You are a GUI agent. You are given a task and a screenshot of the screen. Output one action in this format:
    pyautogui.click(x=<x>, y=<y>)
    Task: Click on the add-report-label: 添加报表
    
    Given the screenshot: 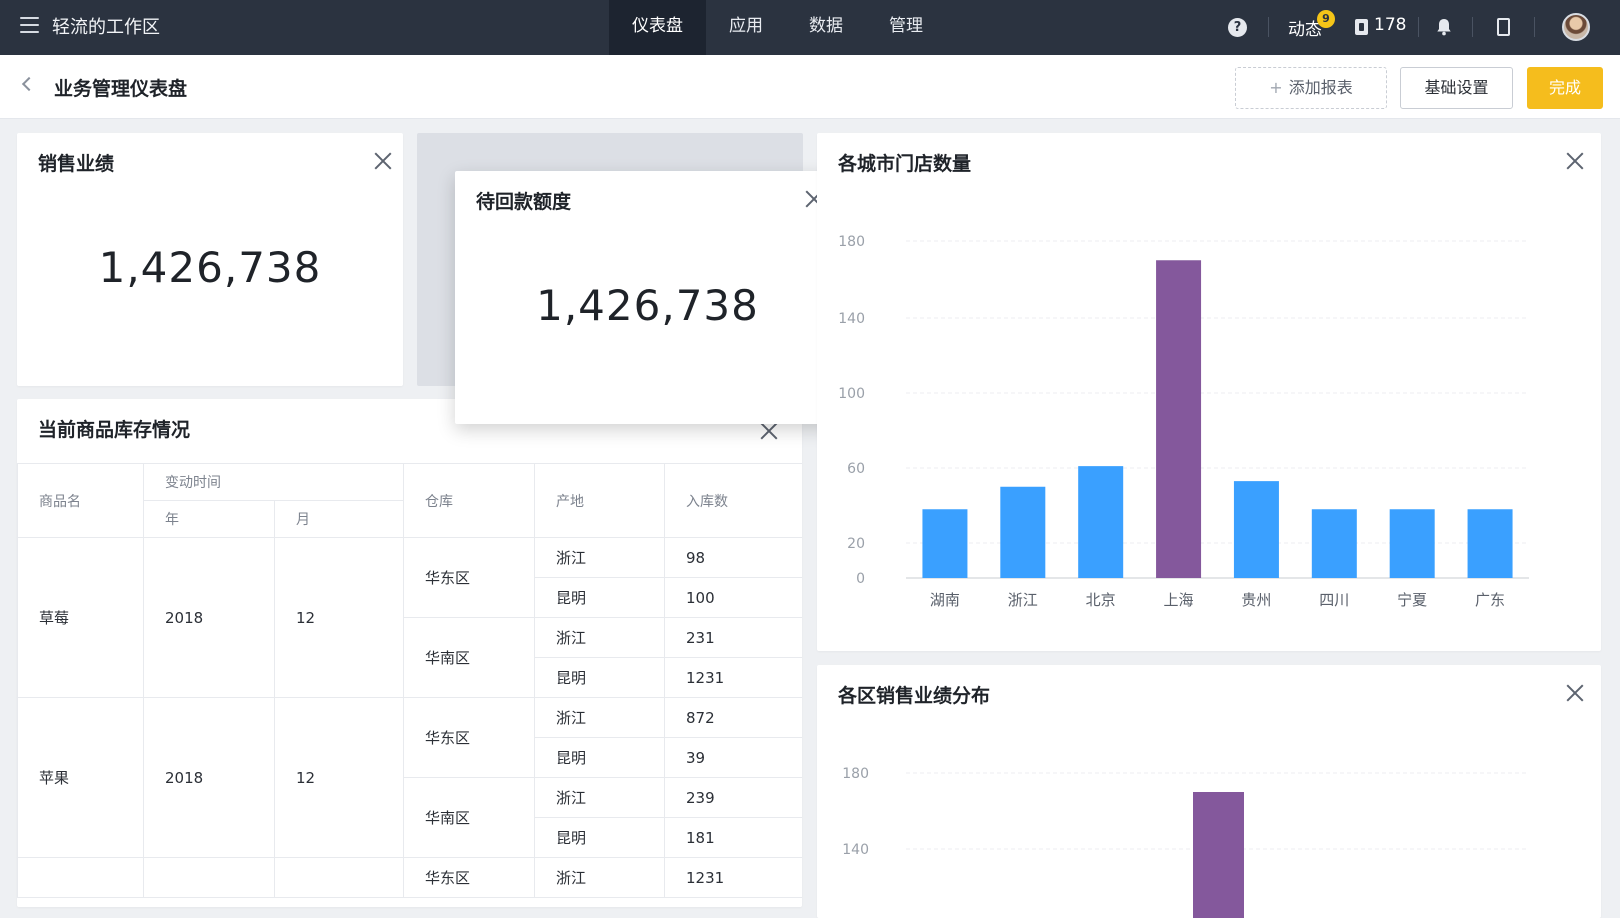 What is the action you would take?
    pyautogui.click(x=1320, y=87)
    